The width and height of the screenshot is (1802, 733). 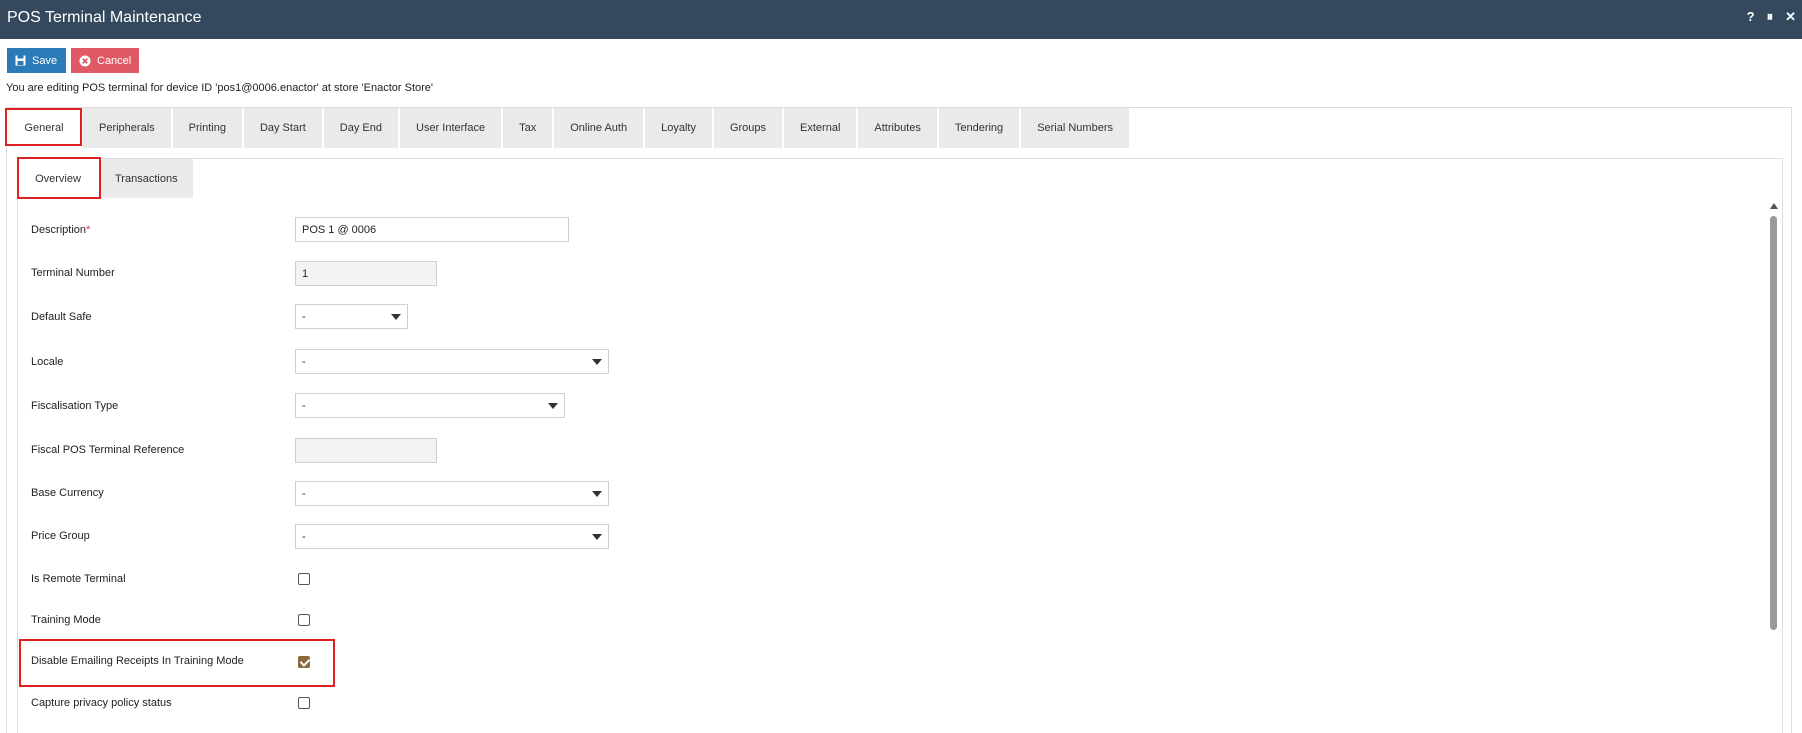 I want to click on tab-peripherals: Peripherals, so click(x=128, y=128).